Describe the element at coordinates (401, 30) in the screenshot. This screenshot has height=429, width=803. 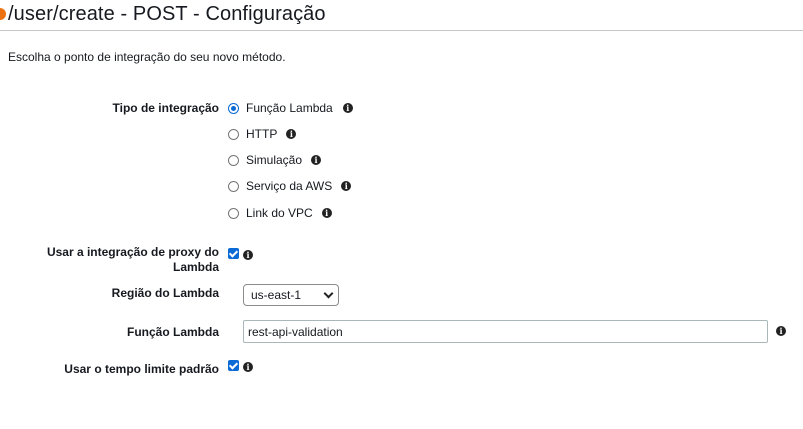
I see `divider` at that location.